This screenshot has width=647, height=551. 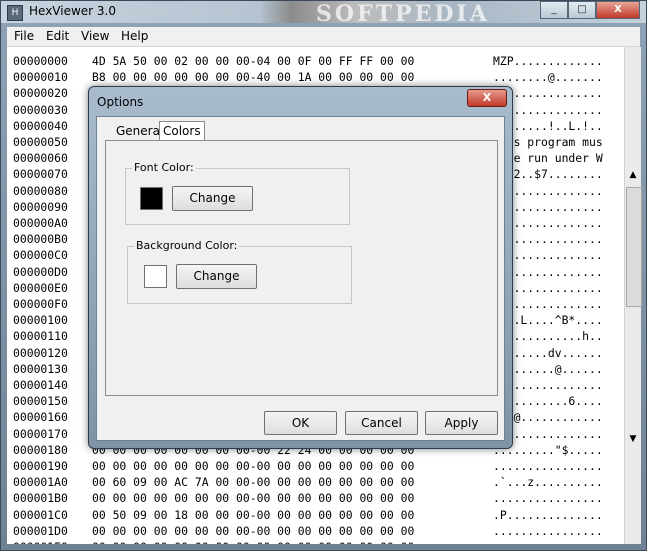 I want to click on hex-offset: 00000030, so click(x=40, y=109).